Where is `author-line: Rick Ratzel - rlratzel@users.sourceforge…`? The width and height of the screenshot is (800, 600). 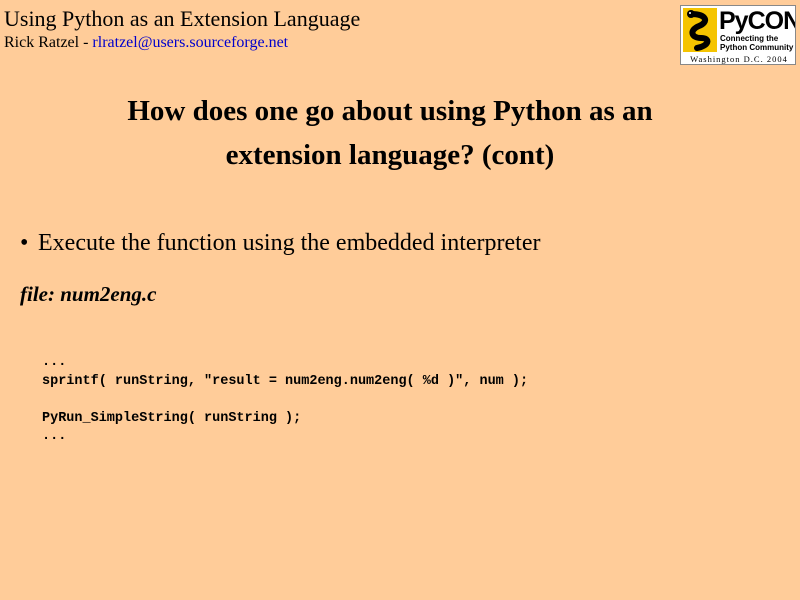
author-line: Rick Ratzel - rlratzel@users.sourceforge… is located at coordinates (146, 43).